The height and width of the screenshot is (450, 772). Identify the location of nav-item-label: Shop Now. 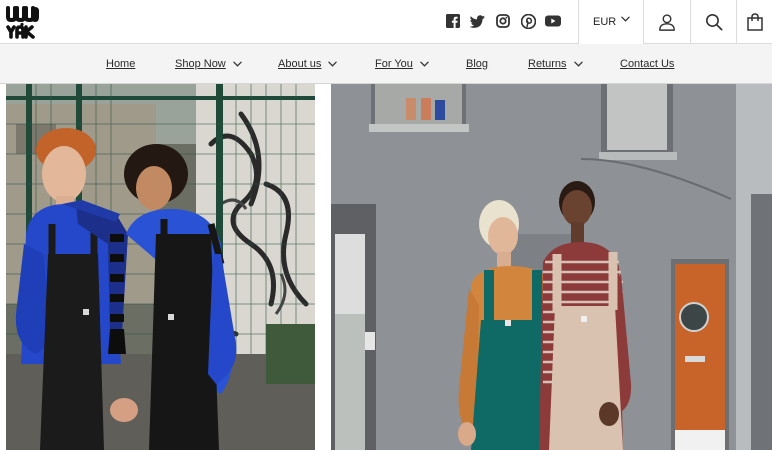
(200, 64).